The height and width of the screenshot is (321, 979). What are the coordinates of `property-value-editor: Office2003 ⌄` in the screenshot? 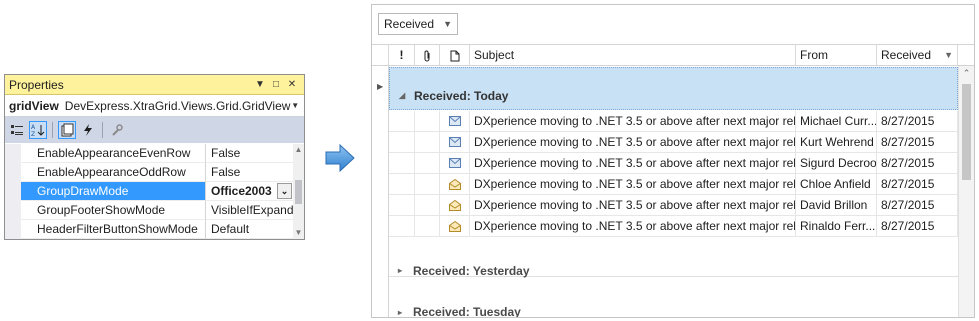 It's located at (249, 191).